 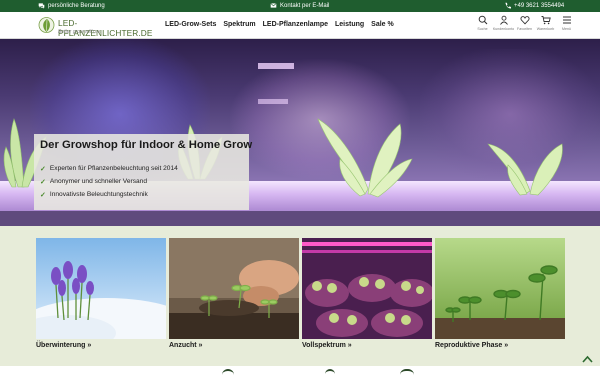 What do you see at coordinates (300, 370) in the screenshot?
I see `bottom-section-edge` at bounding box center [300, 370].